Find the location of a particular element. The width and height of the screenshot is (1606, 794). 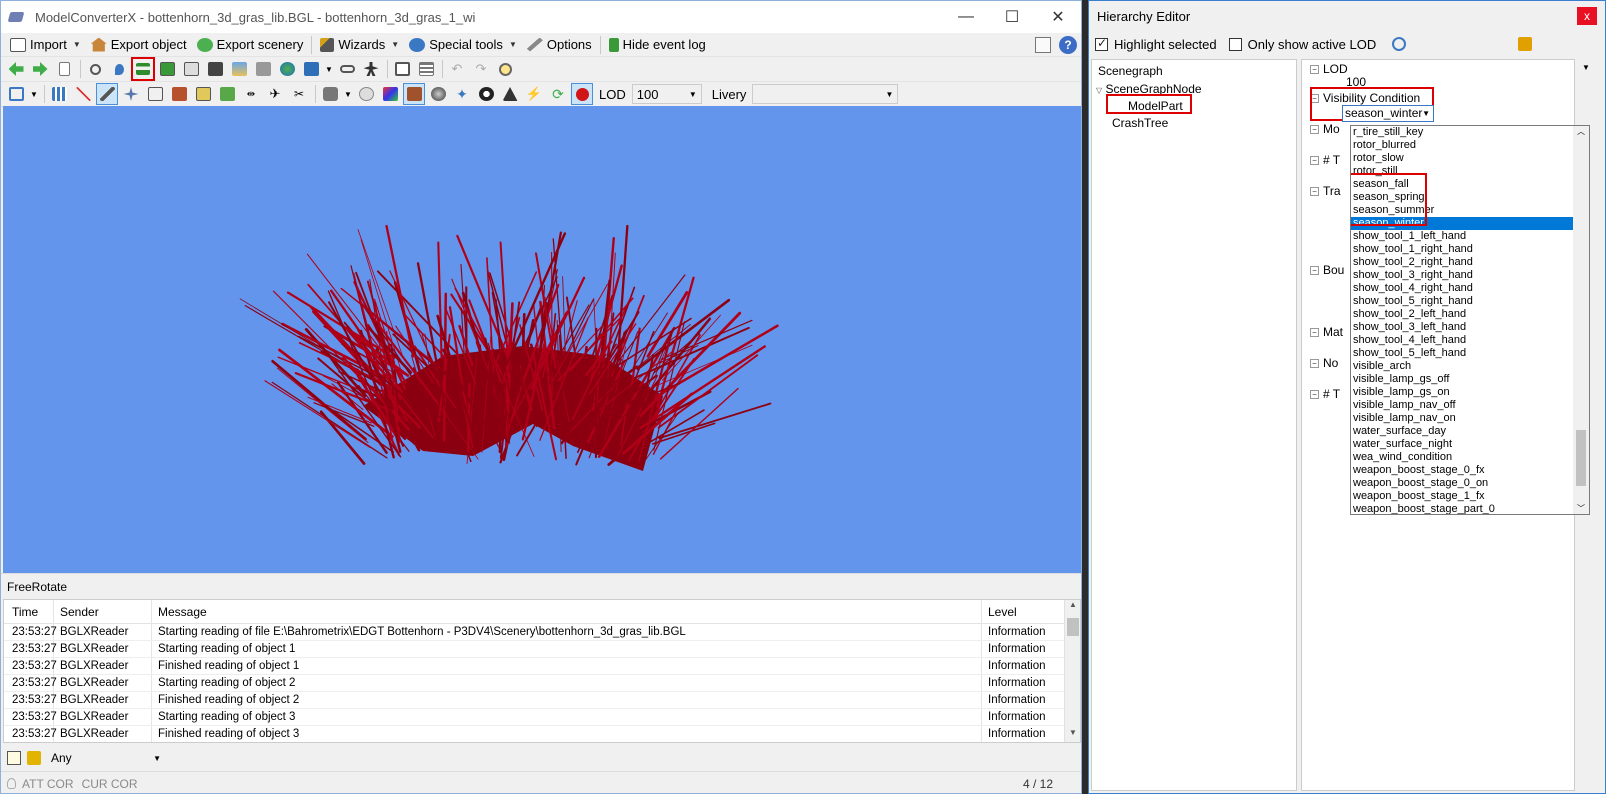

col-time: Time is located at coordinates (29, 611).